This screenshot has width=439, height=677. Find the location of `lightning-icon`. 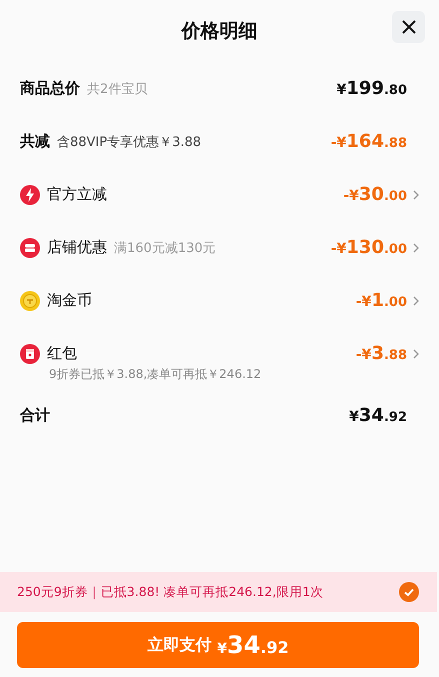

lightning-icon is located at coordinates (30, 194).